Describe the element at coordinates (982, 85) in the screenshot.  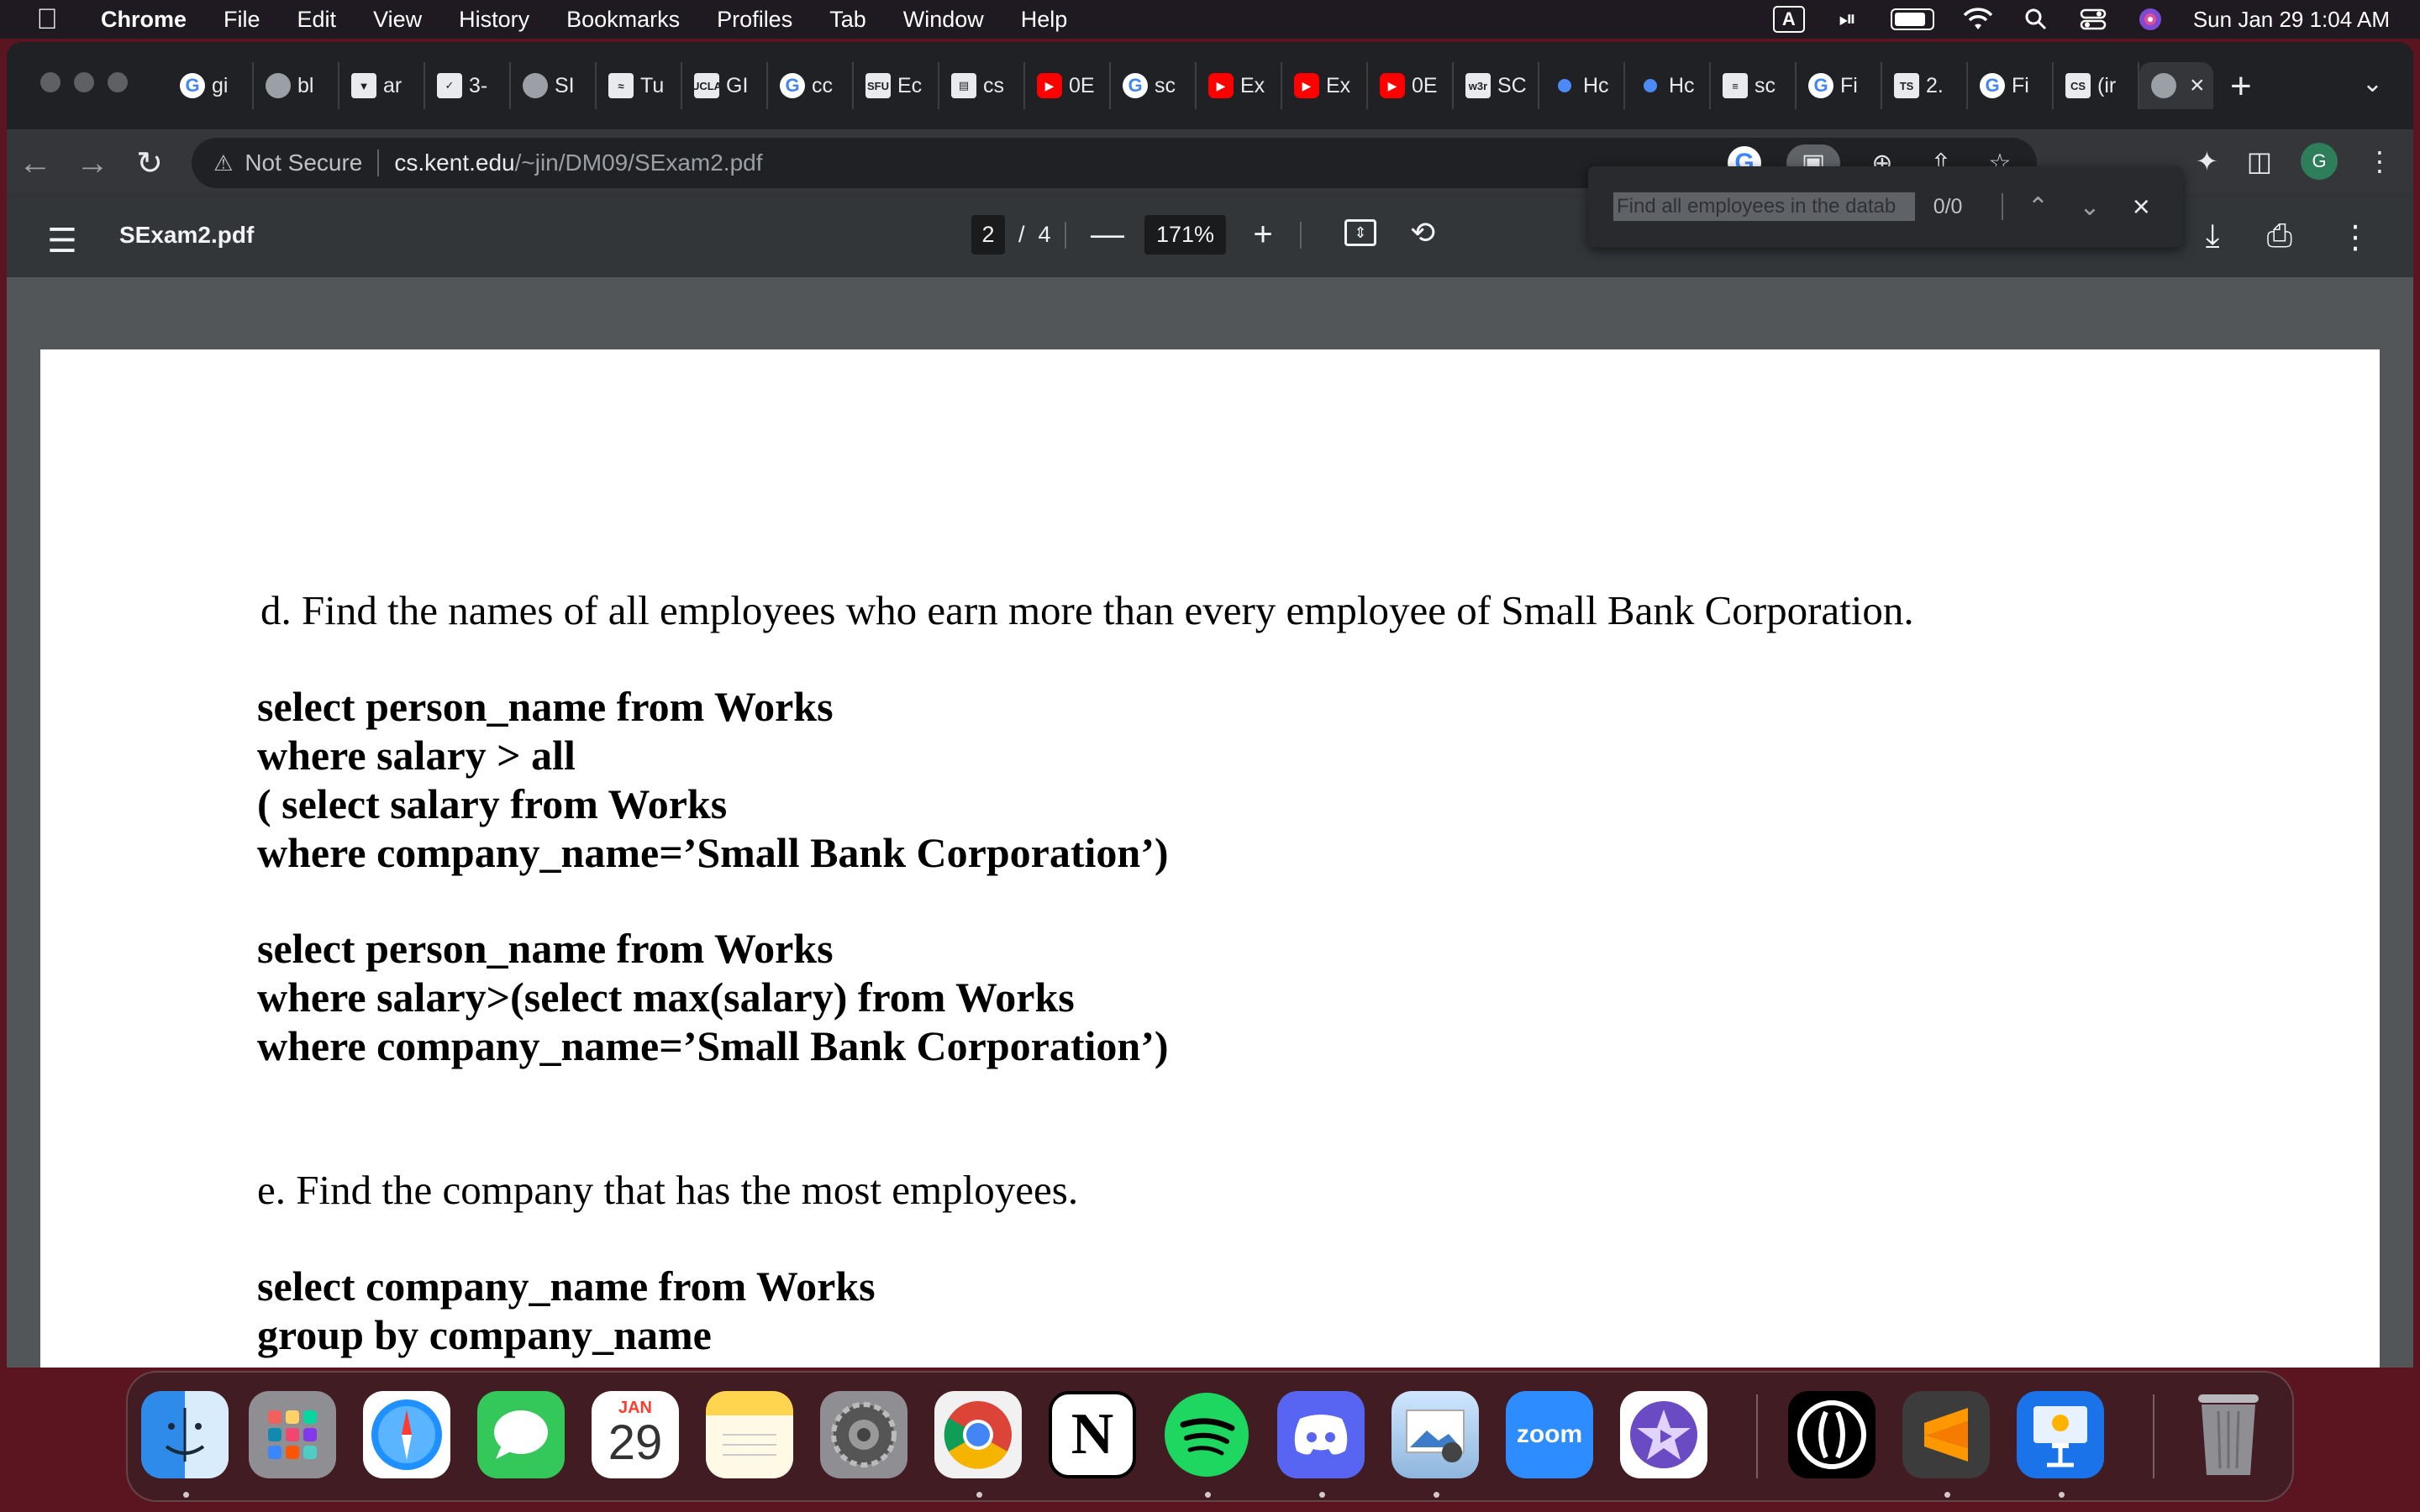
I see `browser-tab: ▤ cs` at that location.